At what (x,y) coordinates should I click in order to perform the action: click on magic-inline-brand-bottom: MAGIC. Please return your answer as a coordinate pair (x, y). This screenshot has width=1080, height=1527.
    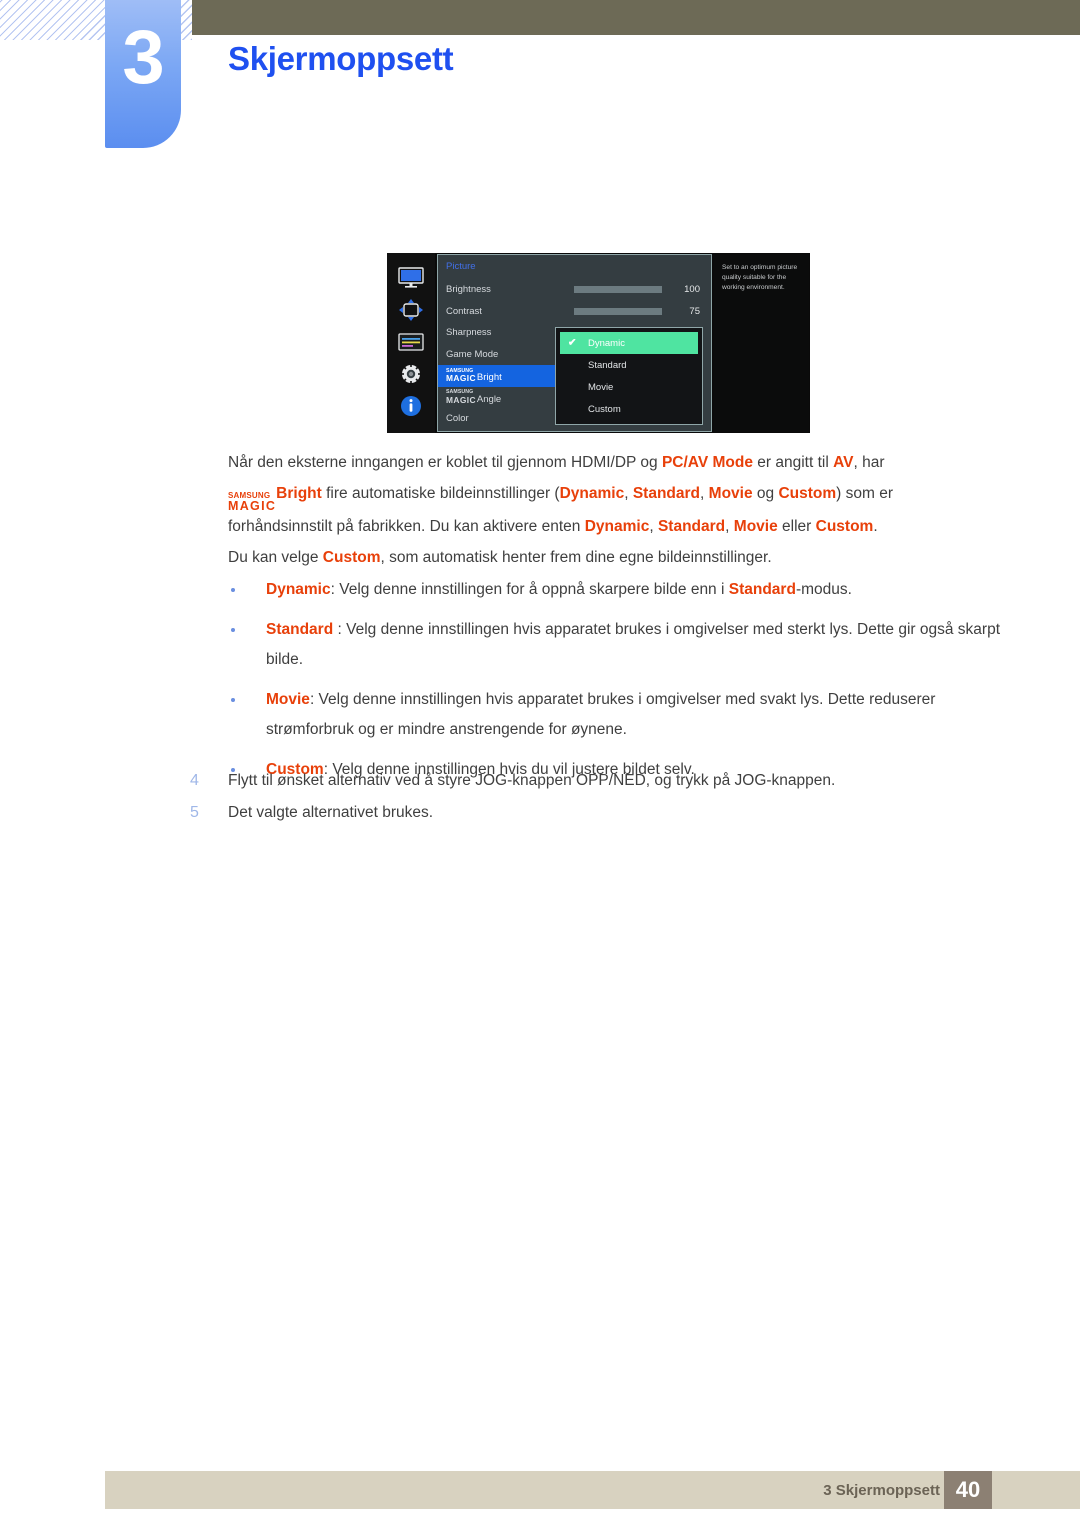
    Looking at the image, I should click on (252, 505).